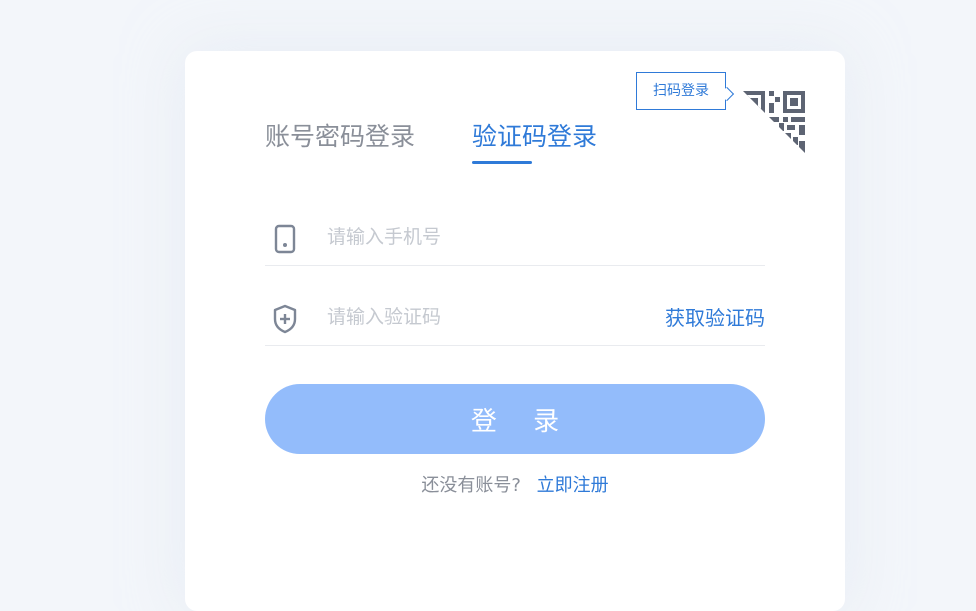 Image resolution: width=976 pixels, height=611 pixels. I want to click on register-link: 立即注册, so click(573, 485).